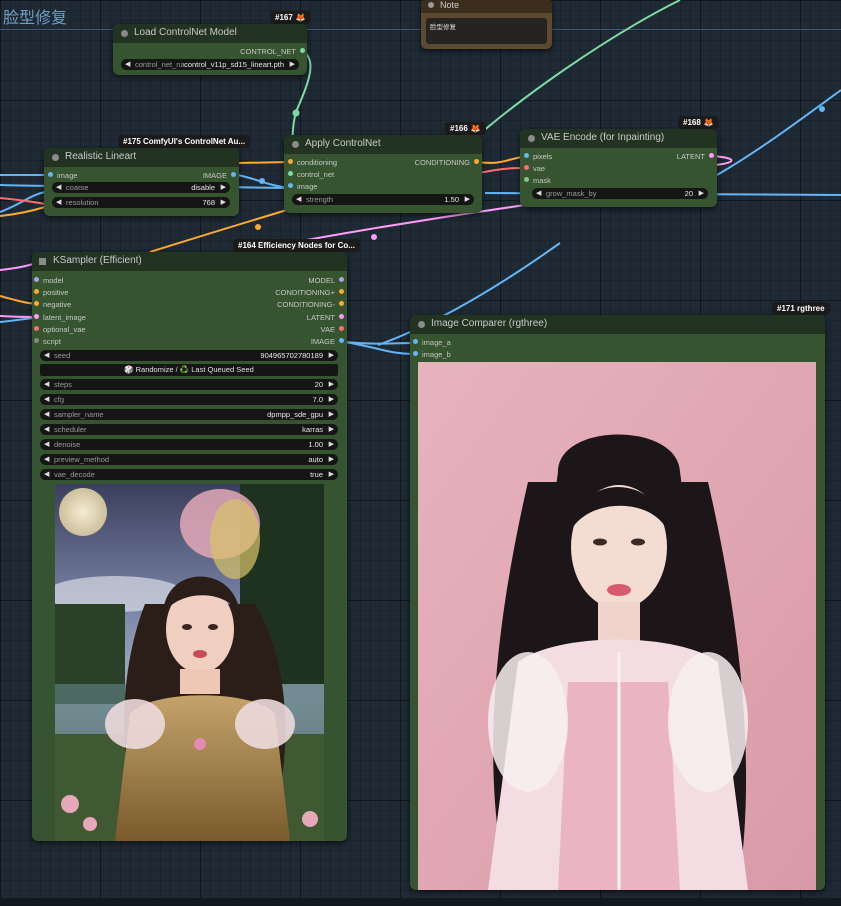 The image size is (841, 906). Describe the element at coordinates (51, 292) in the screenshot. I see `input-positive: positive` at that location.